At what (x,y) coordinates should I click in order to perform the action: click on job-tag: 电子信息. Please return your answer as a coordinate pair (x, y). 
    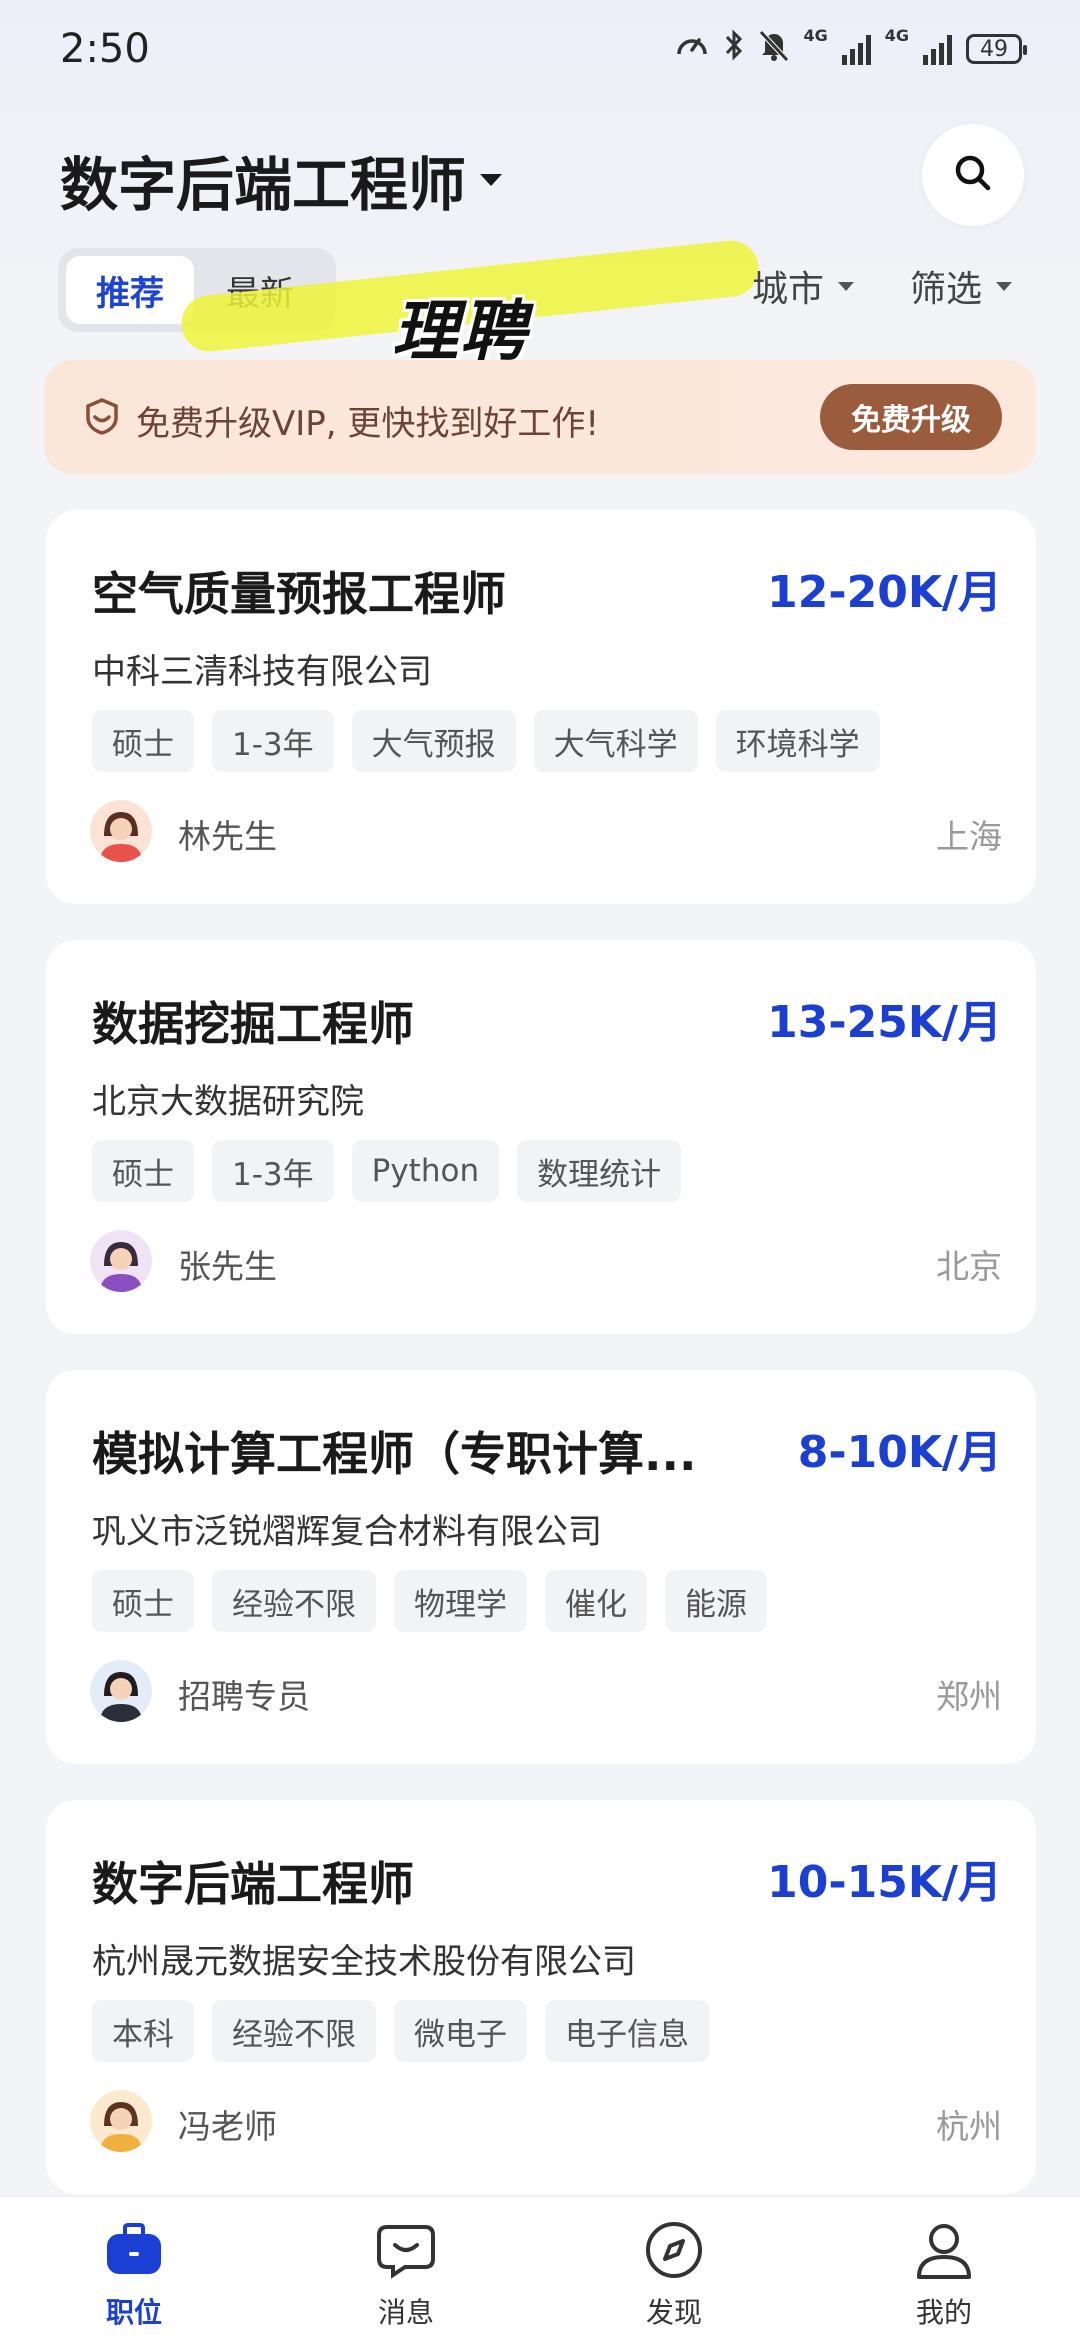
    Looking at the image, I should click on (627, 2031).